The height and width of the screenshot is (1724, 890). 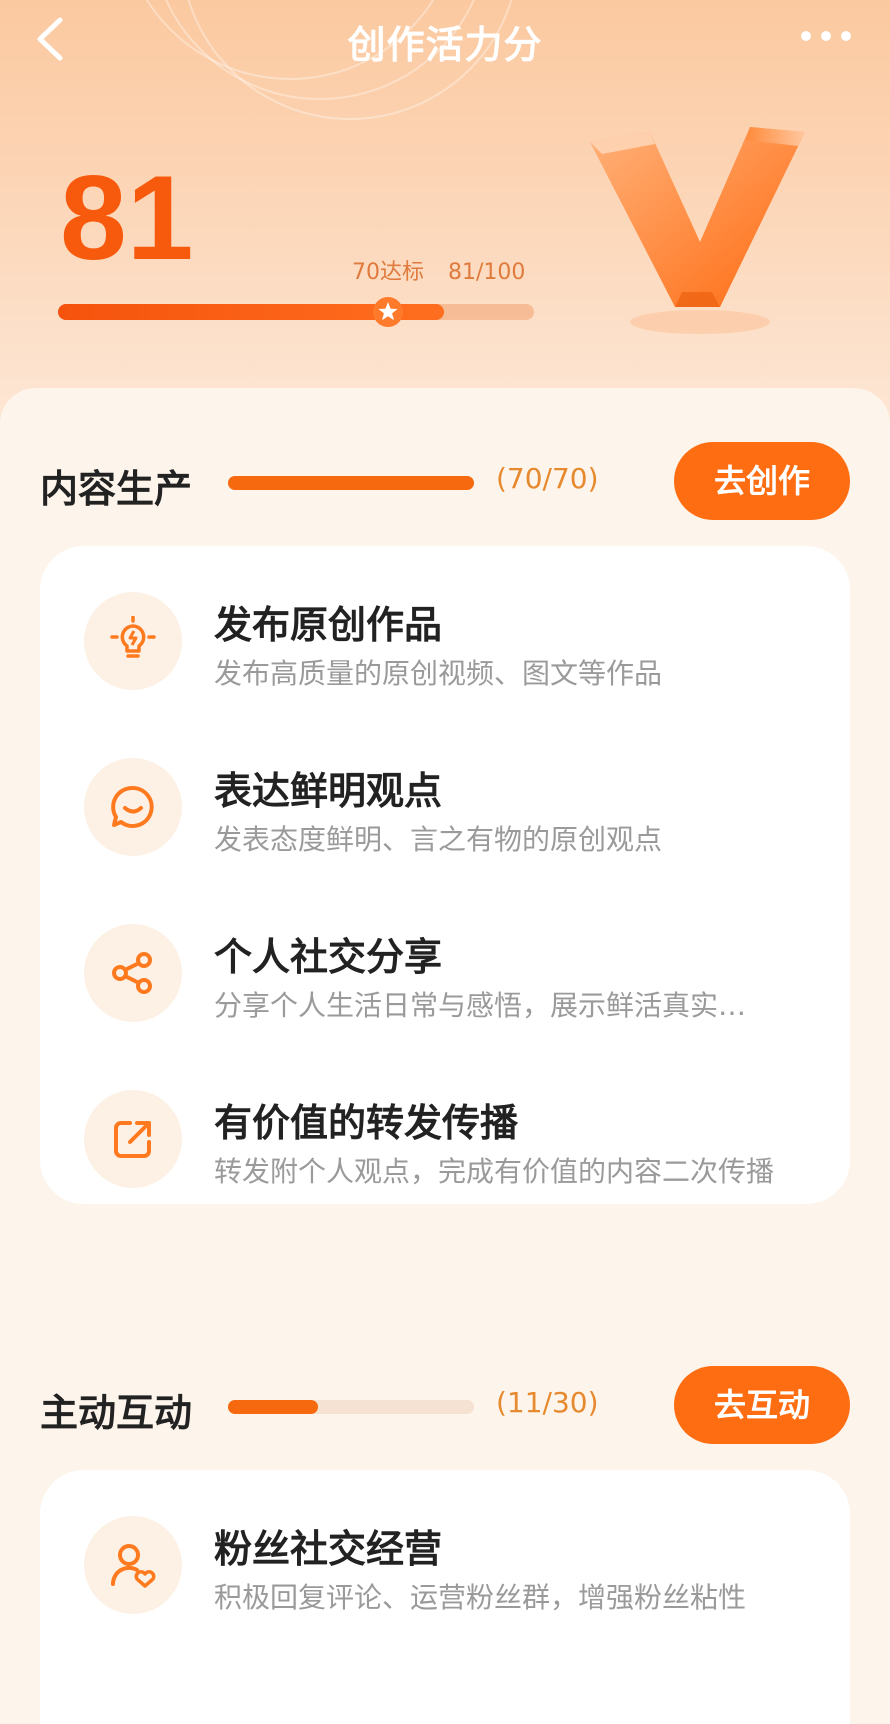 I want to click on forward-icon, so click(x=132, y=1139).